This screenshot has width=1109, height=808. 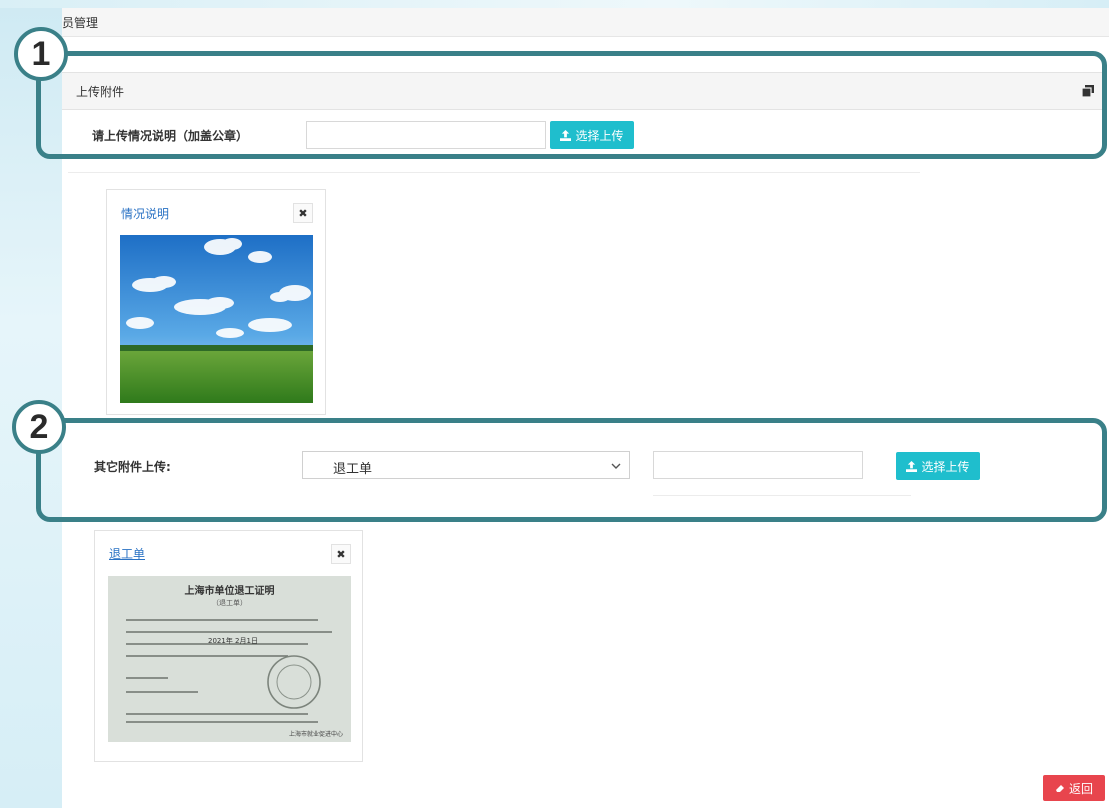 What do you see at coordinates (229, 659) in the screenshot?
I see `termination-document-image: 上海市单位退工证明 （退工单） 2021年 2月1日 上海市就业促进中心` at bounding box center [229, 659].